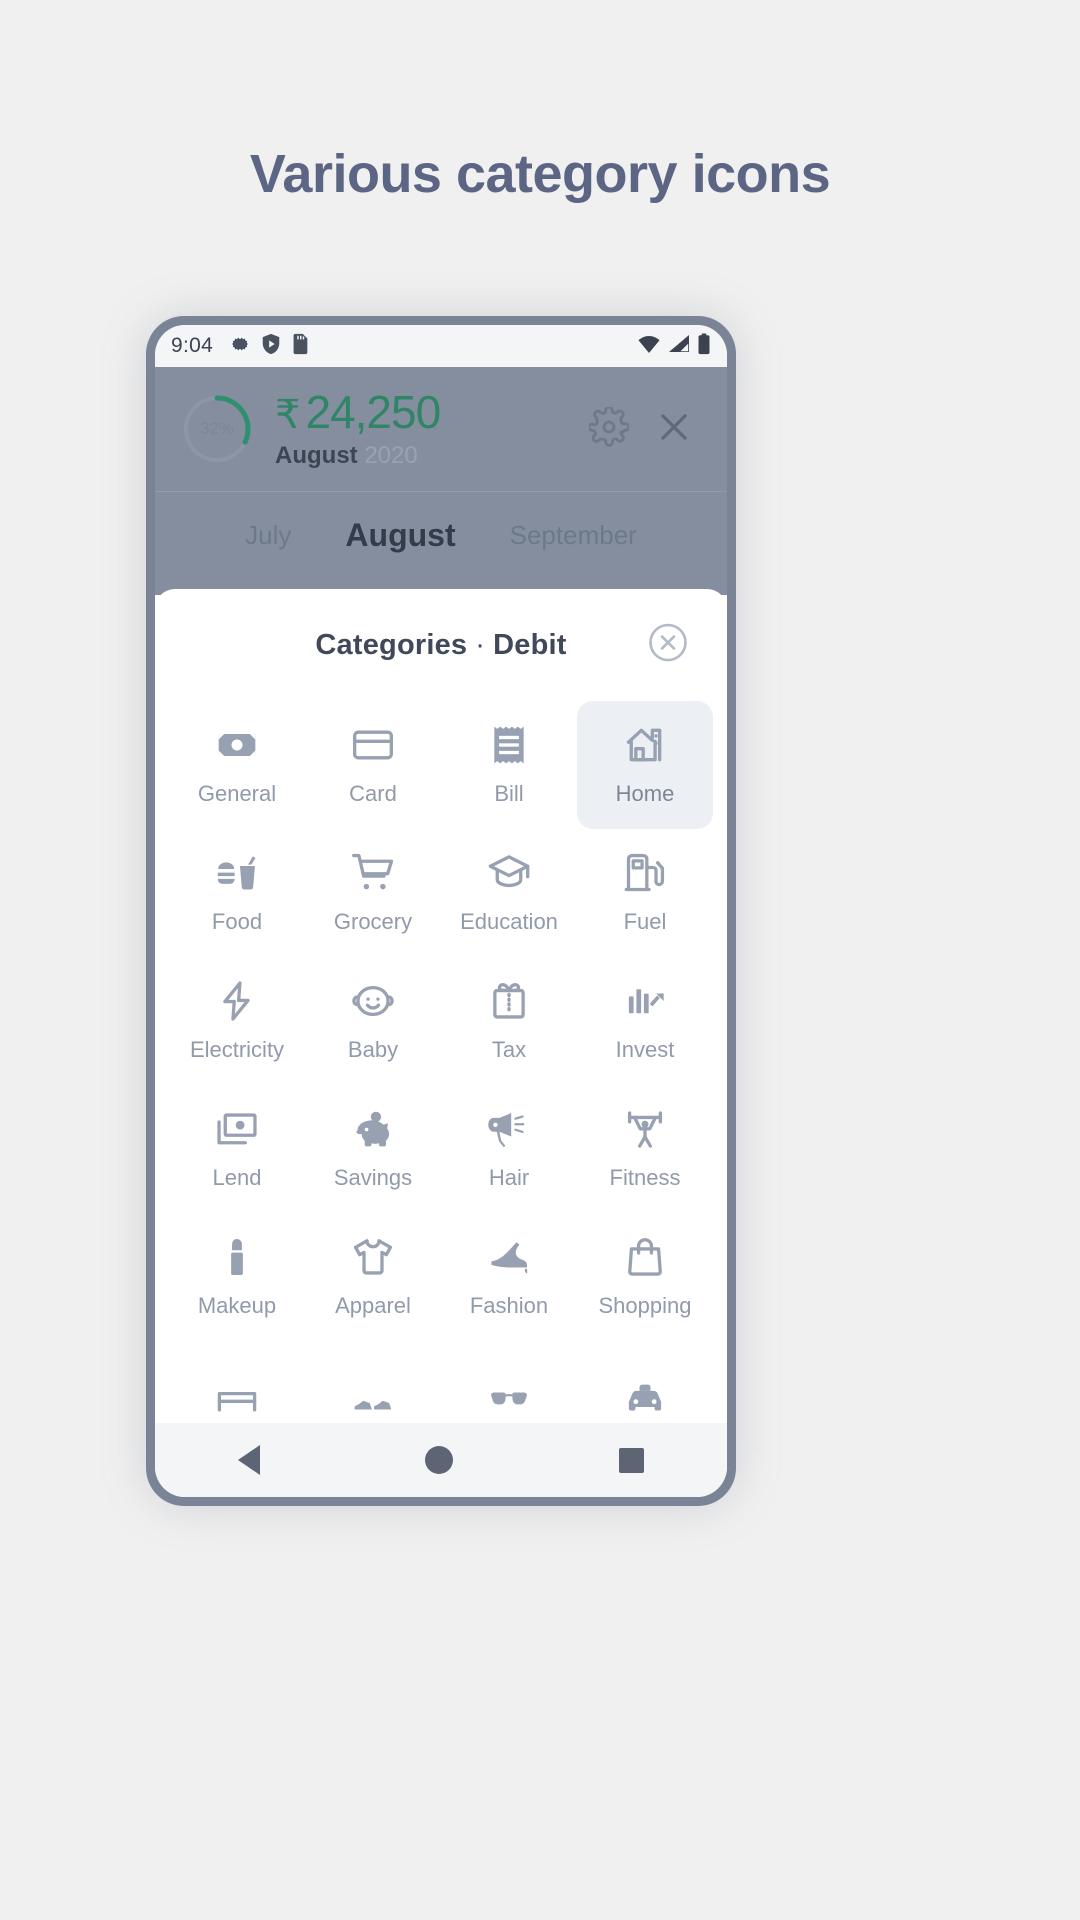 This screenshot has height=1920, width=1080. Describe the element at coordinates (509, 745) in the screenshot. I see `receipt-icon` at that location.